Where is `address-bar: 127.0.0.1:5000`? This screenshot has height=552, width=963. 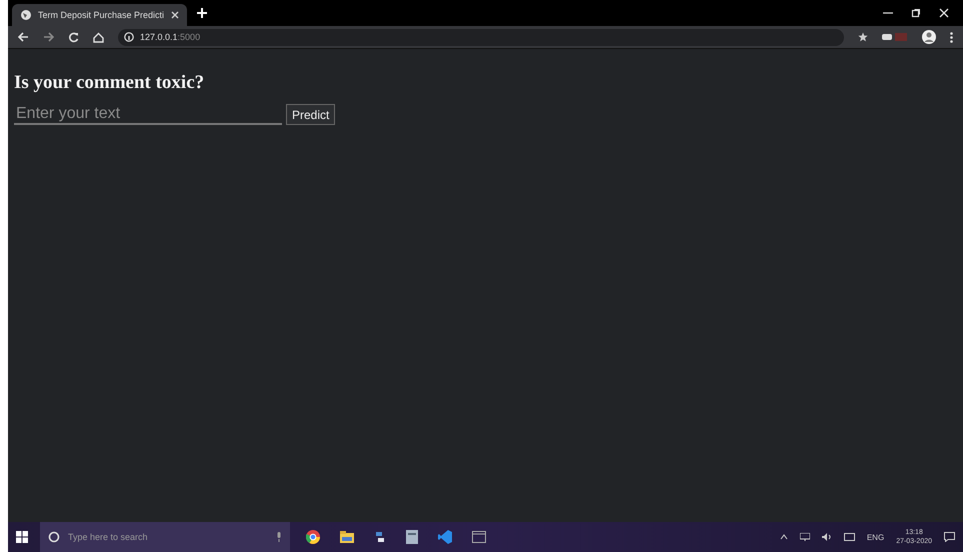
address-bar: 127.0.0.1:5000 is located at coordinates (481, 37).